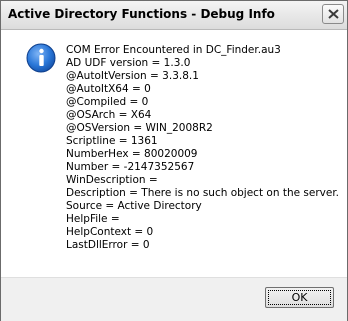 The height and width of the screenshot is (321, 348). Describe the element at coordinates (174, 299) in the screenshot. I see `button-bar: OK` at that location.